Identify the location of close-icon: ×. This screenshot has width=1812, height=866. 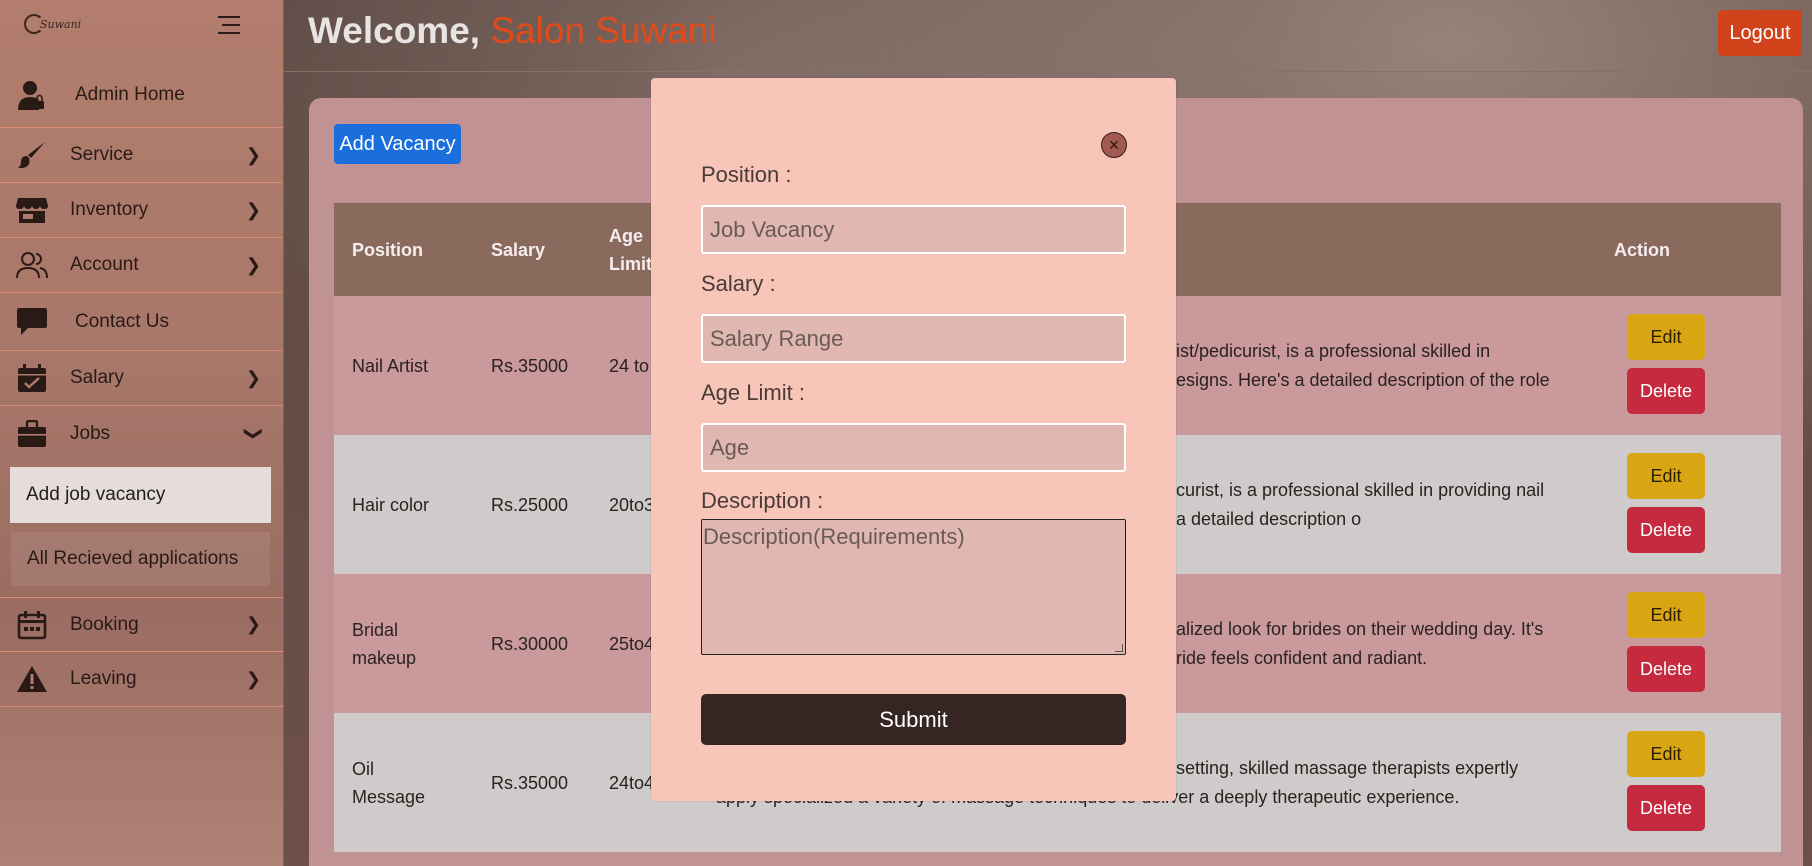
(1114, 145).